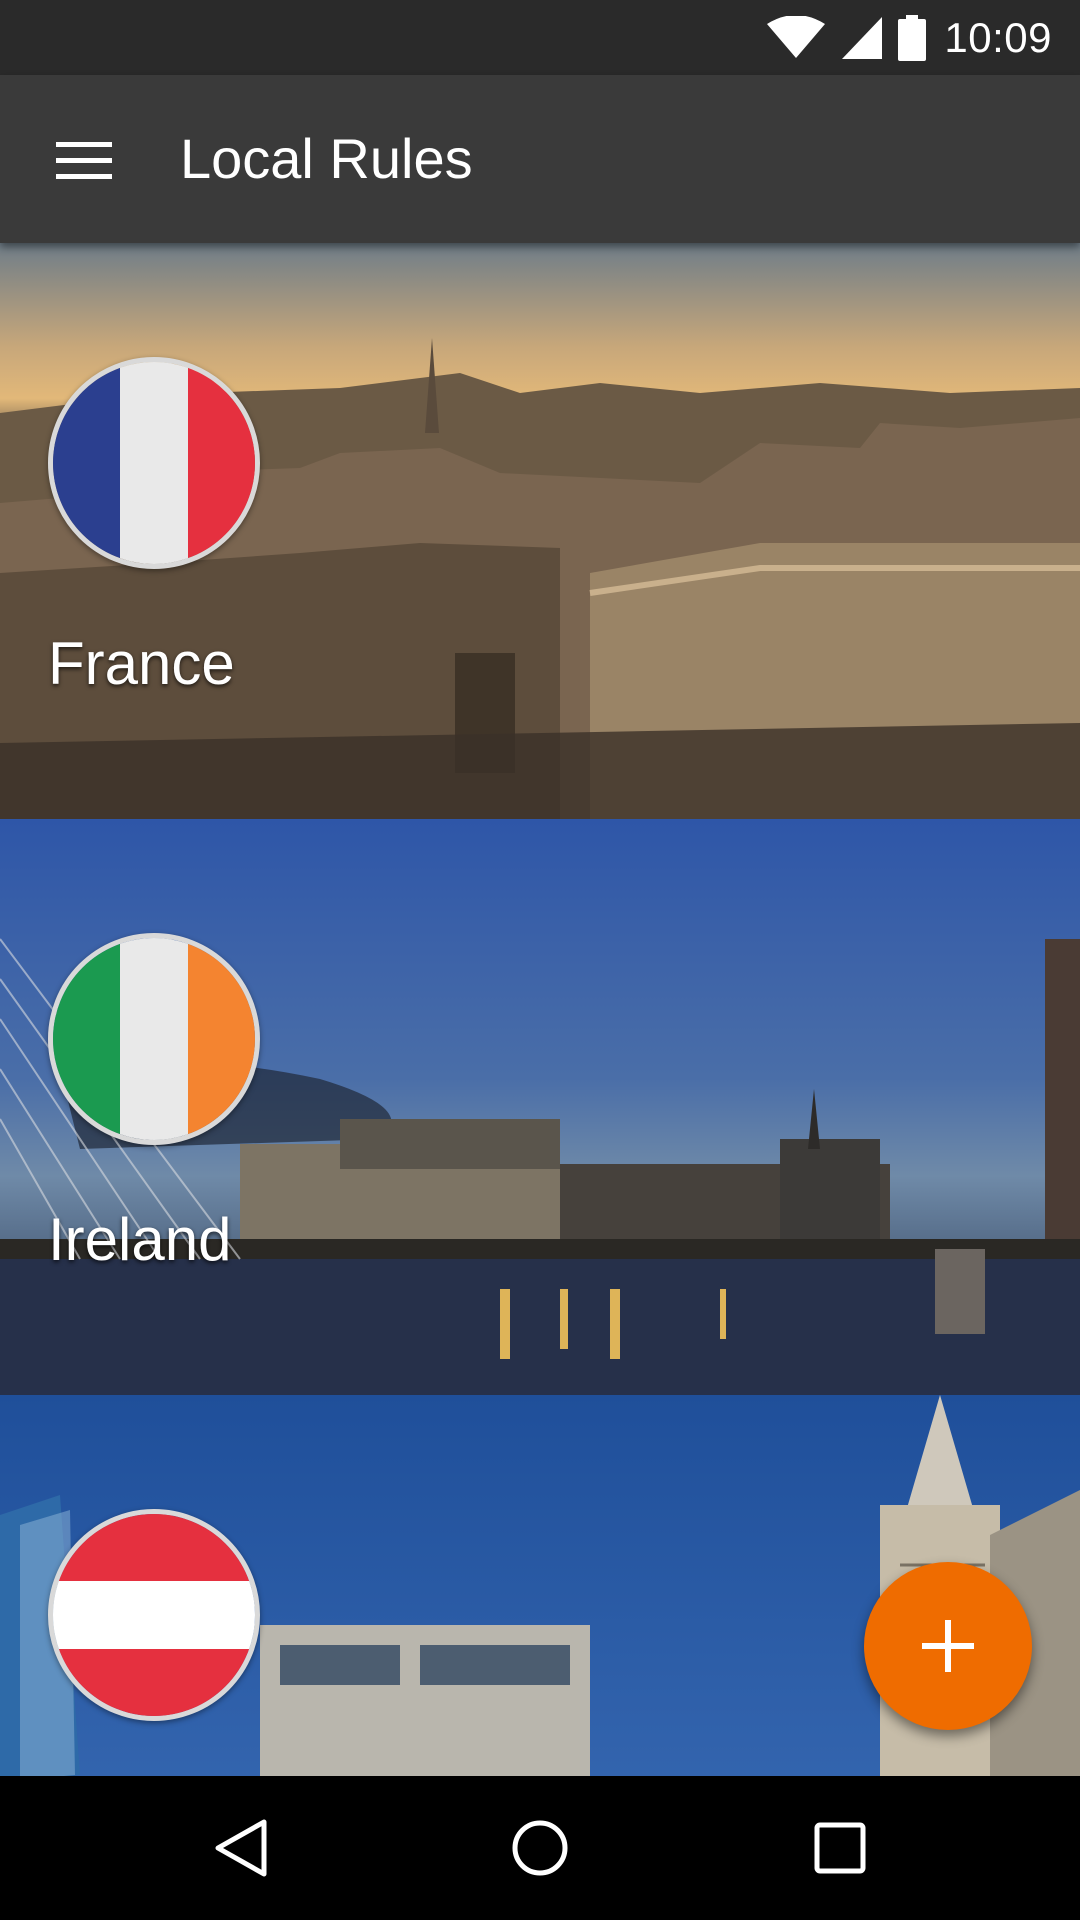  I want to click on app-bar: Local Rules, so click(540, 159).